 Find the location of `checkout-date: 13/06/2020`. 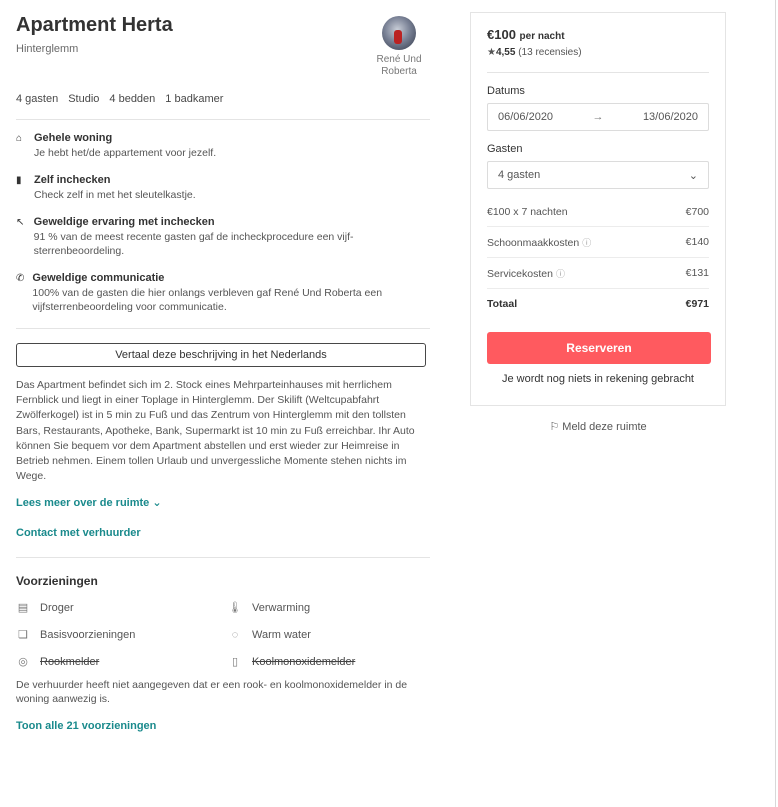

checkout-date: 13/06/2020 is located at coordinates (670, 117).